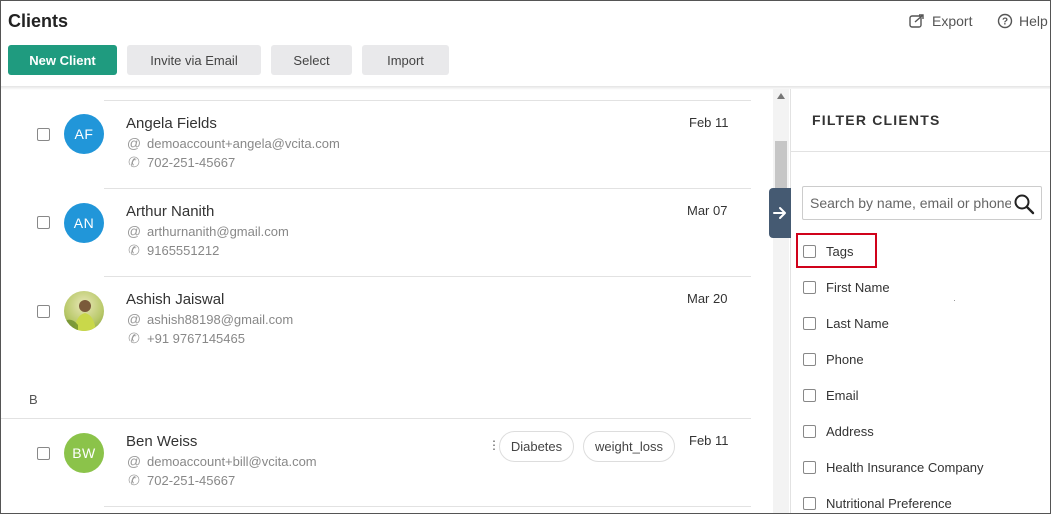  I want to click on filter-option-nutritional-preference: Nutritional Preference, so click(877, 503).